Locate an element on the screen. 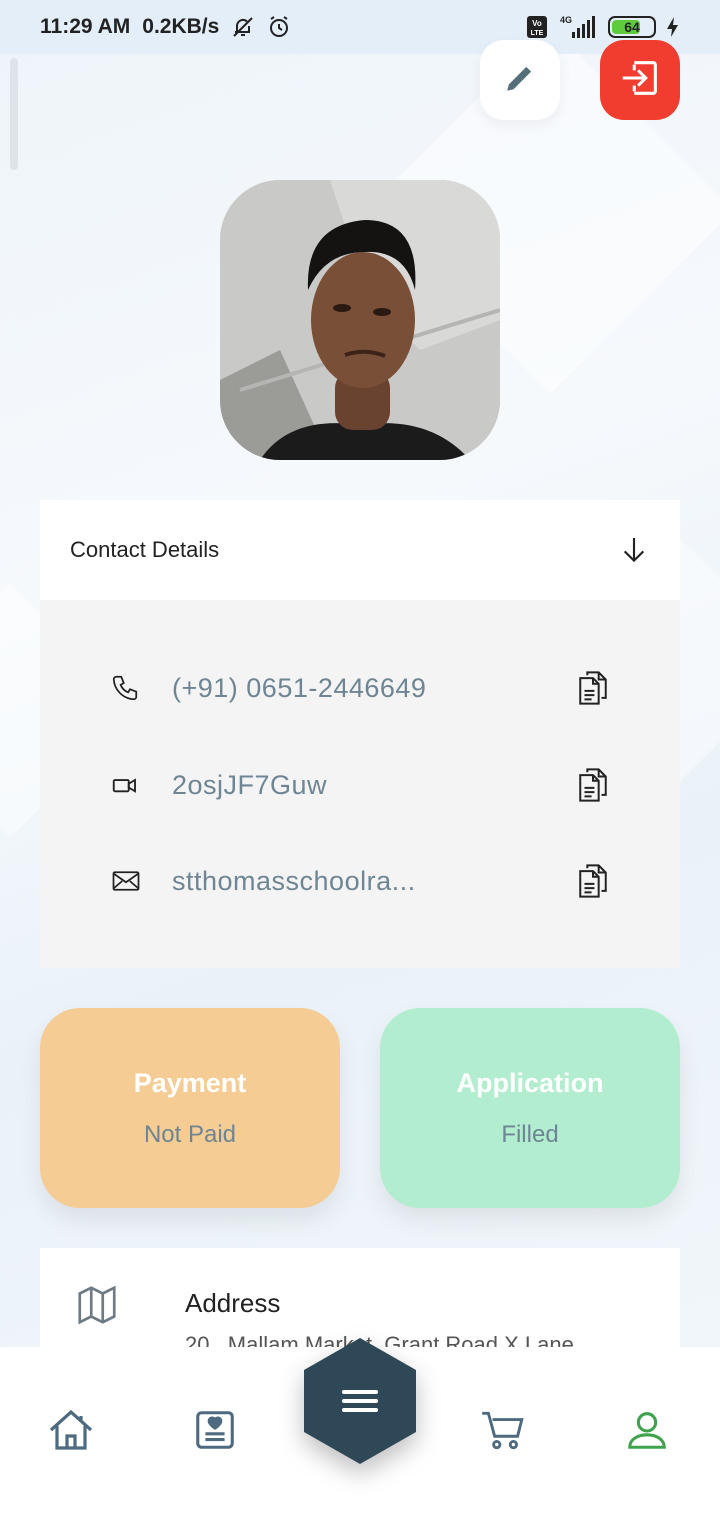 This screenshot has height=1520, width=720. battery-level: 64 is located at coordinates (632, 27).